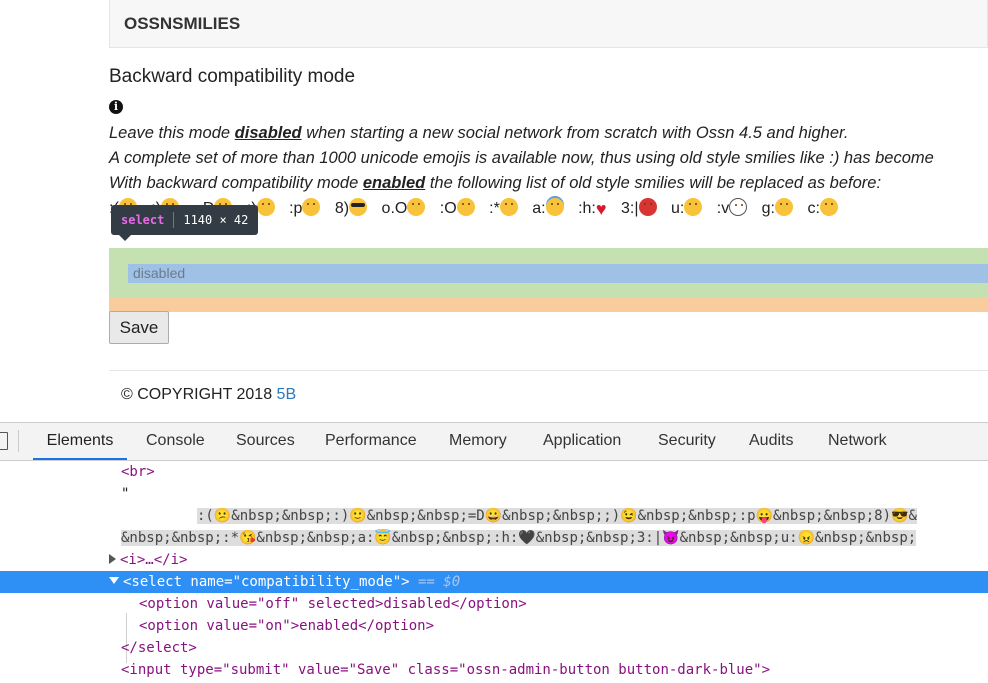 The height and width of the screenshot is (683, 988). What do you see at coordinates (771, 441) in the screenshot?
I see `tab-audits: Audits` at bounding box center [771, 441].